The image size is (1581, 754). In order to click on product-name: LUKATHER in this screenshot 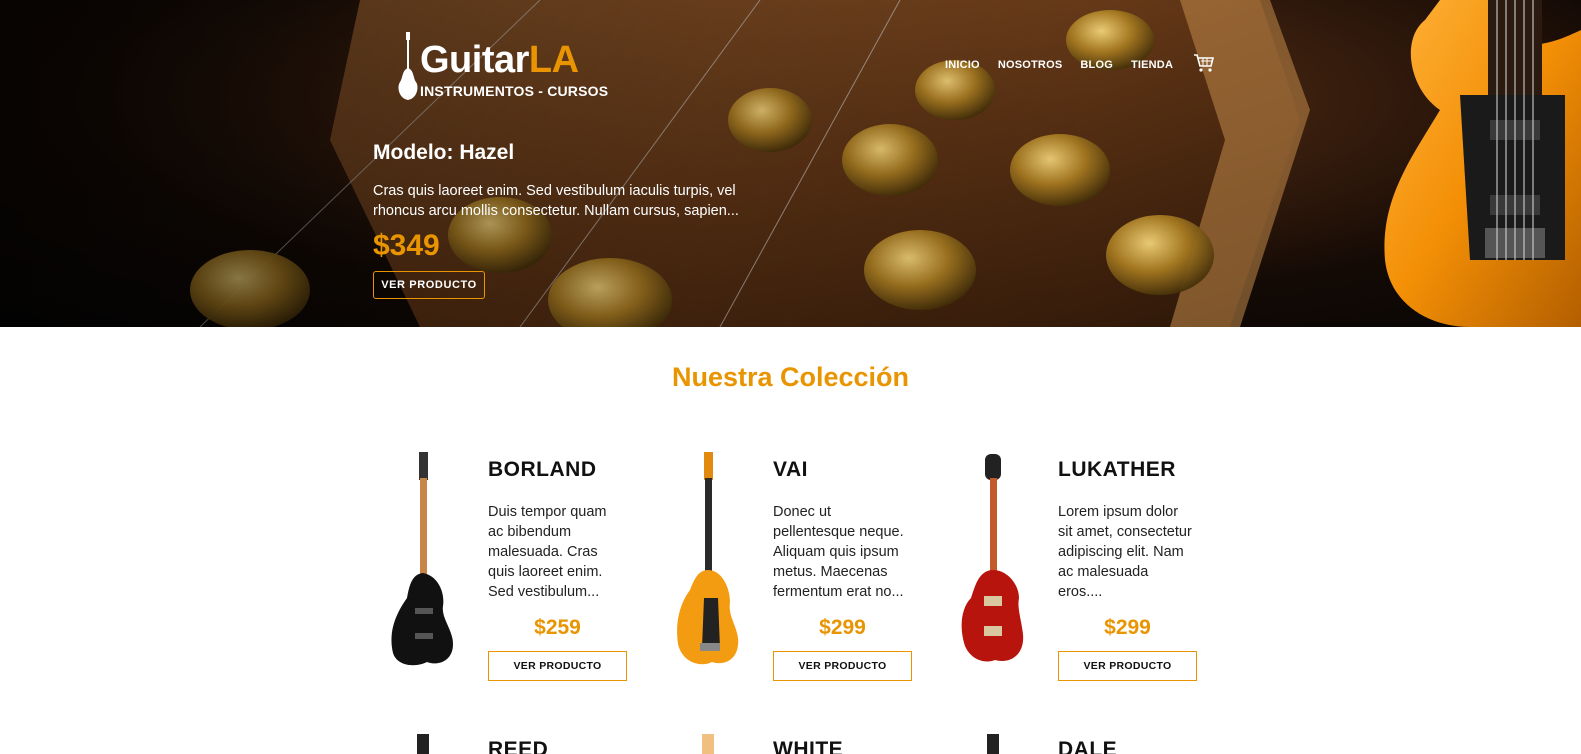, I will do `click(1117, 469)`.